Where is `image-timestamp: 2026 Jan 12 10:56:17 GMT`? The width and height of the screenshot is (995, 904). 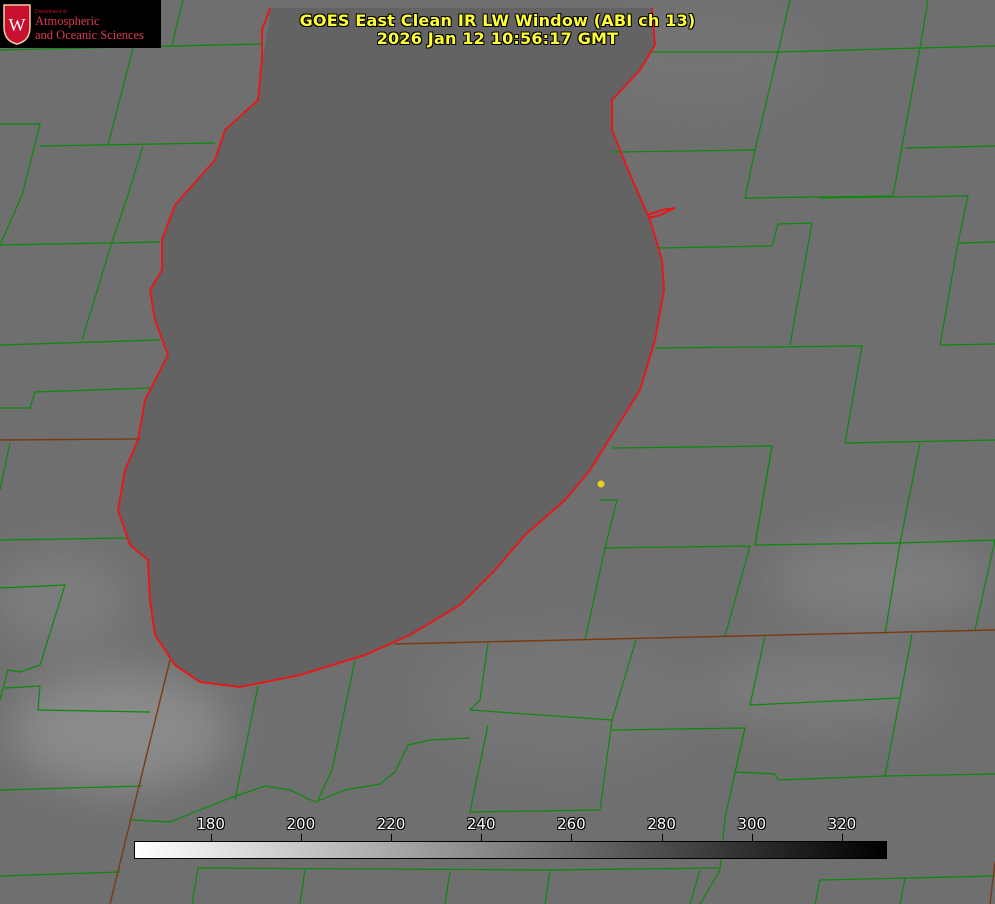
image-timestamp: 2026 Jan 12 10:56:17 GMT is located at coordinates (497, 38).